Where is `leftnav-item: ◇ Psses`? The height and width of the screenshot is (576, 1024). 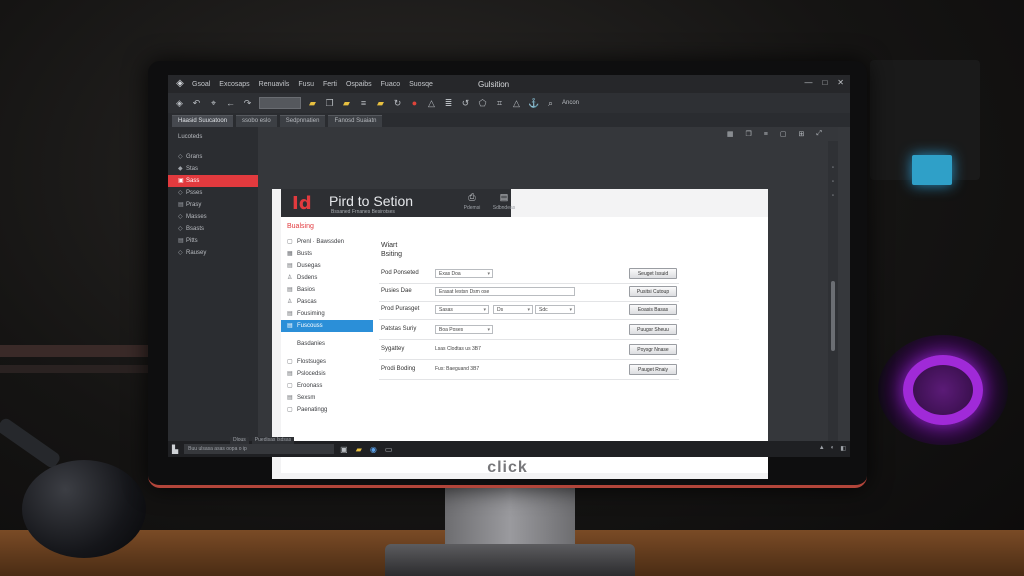
leftnav-item: ◇ Psses is located at coordinates (213, 193).